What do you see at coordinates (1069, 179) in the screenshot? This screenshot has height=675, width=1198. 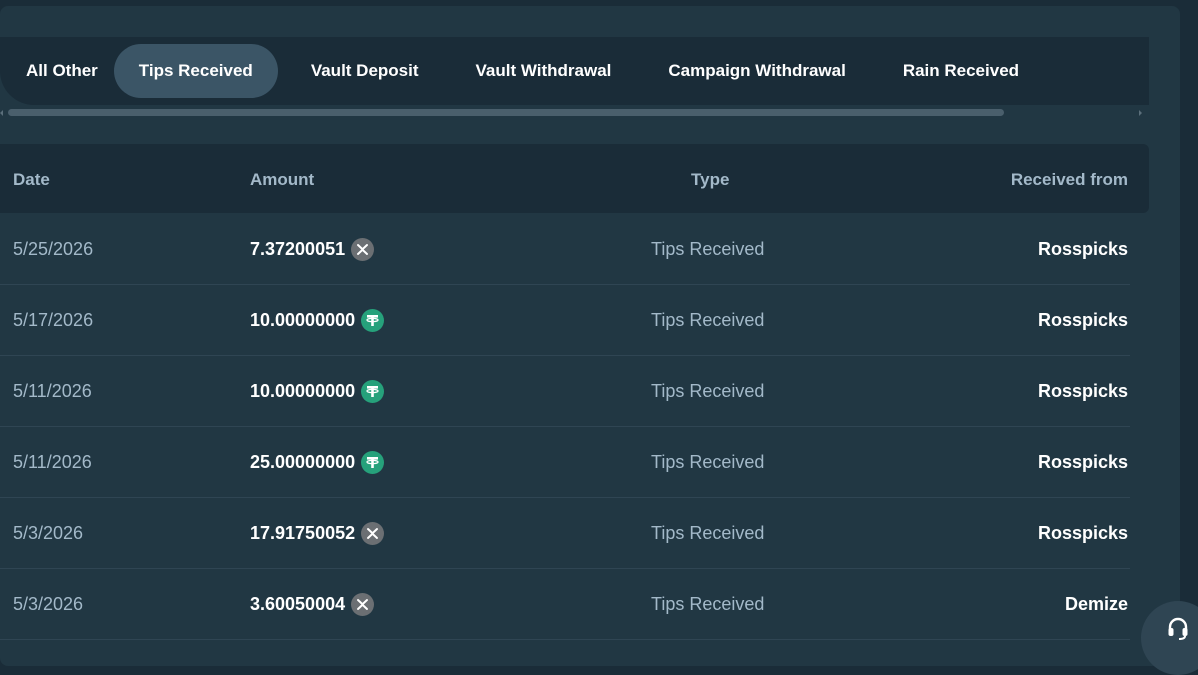 I see `column-header-received-from: Received from` at bounding box center [1069, 179].